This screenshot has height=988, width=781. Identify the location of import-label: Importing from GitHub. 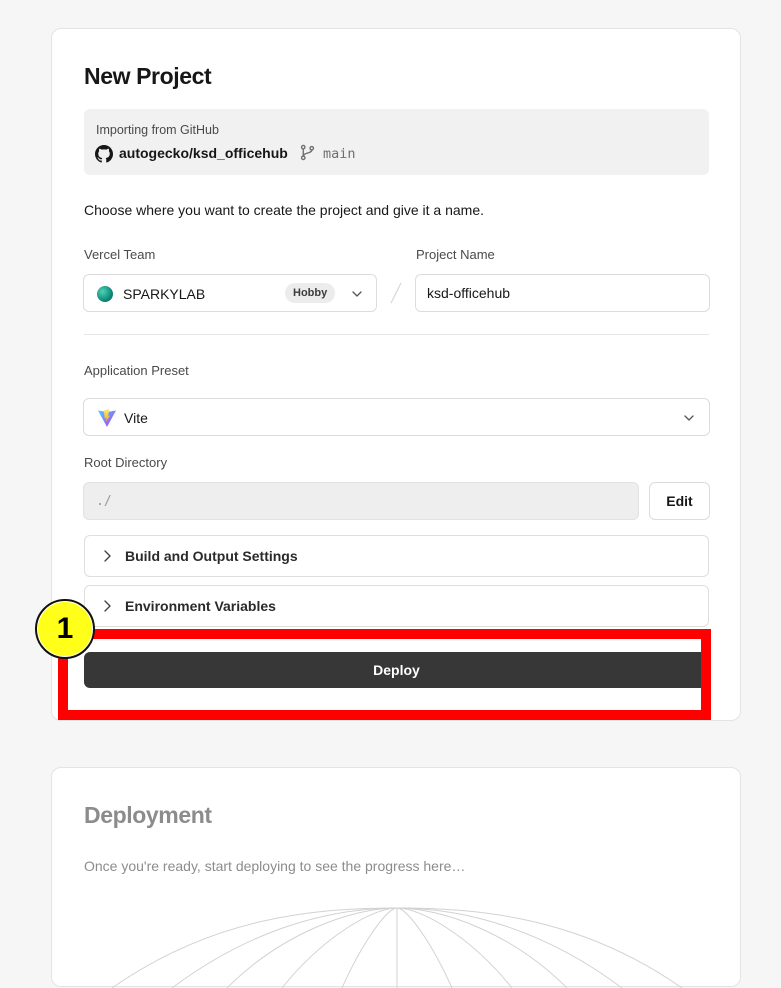
(157, 130).